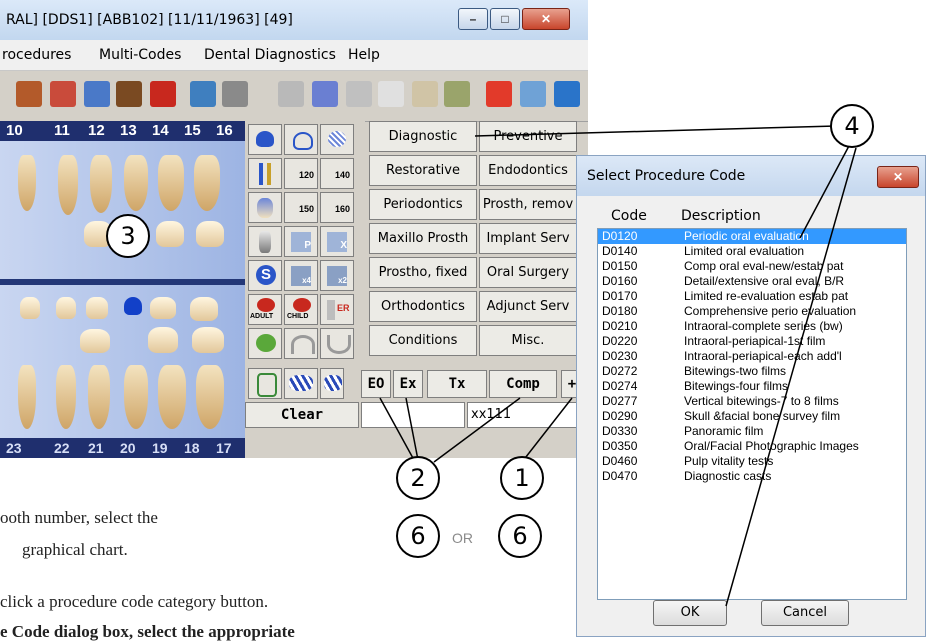 This screenshot has width=926, height=642. Describe the element at coordinates (128, 236) in the screenshot. I see `callout-3: 3` at that location.